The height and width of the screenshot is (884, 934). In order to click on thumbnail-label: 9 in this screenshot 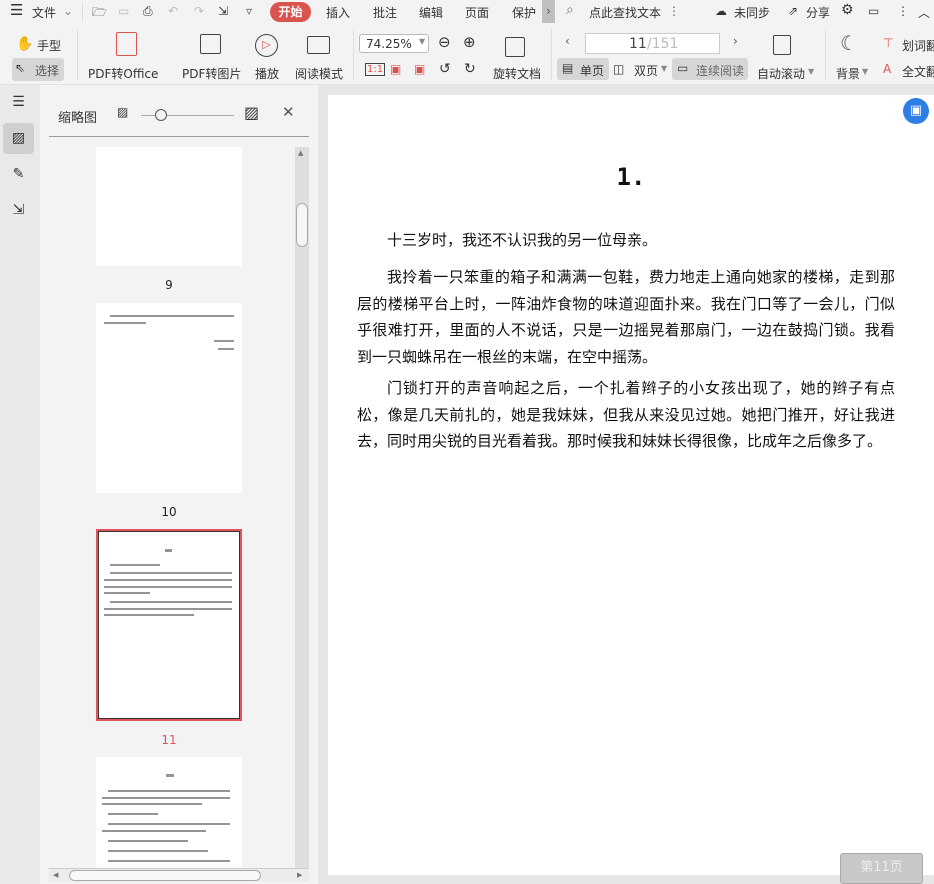, I will do `click(169, 285)`.